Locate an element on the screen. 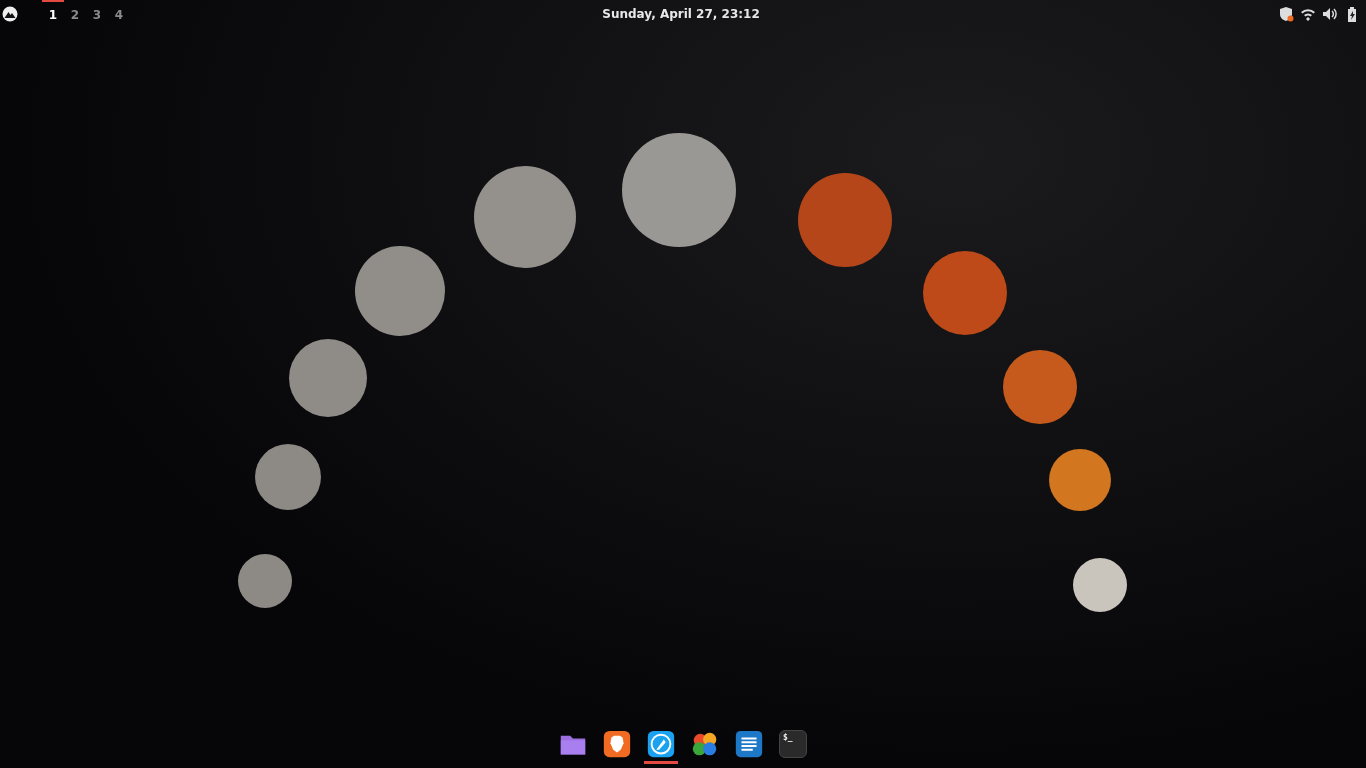 This screenshot has height=768, width=1366. wifi-icon is located at coordinates (1308, 14).